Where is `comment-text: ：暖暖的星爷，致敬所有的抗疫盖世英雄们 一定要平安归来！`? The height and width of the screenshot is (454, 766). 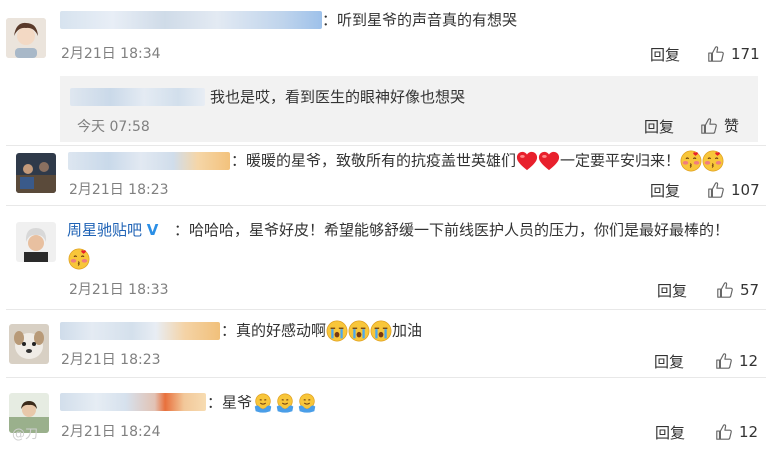
comment-text: ：暖暖的星爷，致敬所有的抗疫盖世英雄们 一定要平安归来！ is located at coordinates (477, 161).